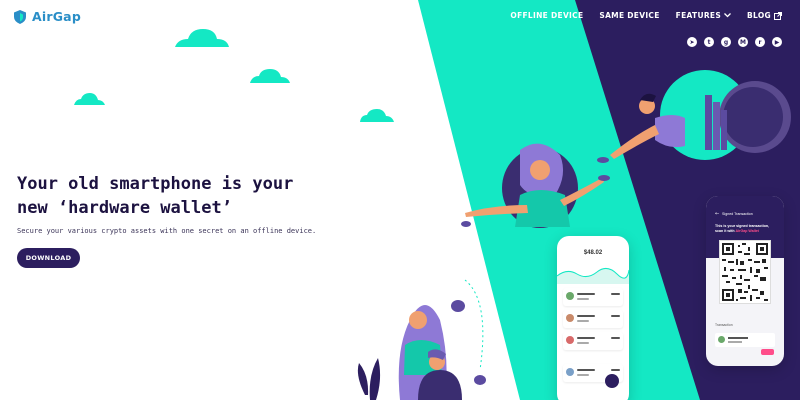 This screenshot has width=800, height=400. I want to click on back-arrow-icon: ←, so click(717, 214).